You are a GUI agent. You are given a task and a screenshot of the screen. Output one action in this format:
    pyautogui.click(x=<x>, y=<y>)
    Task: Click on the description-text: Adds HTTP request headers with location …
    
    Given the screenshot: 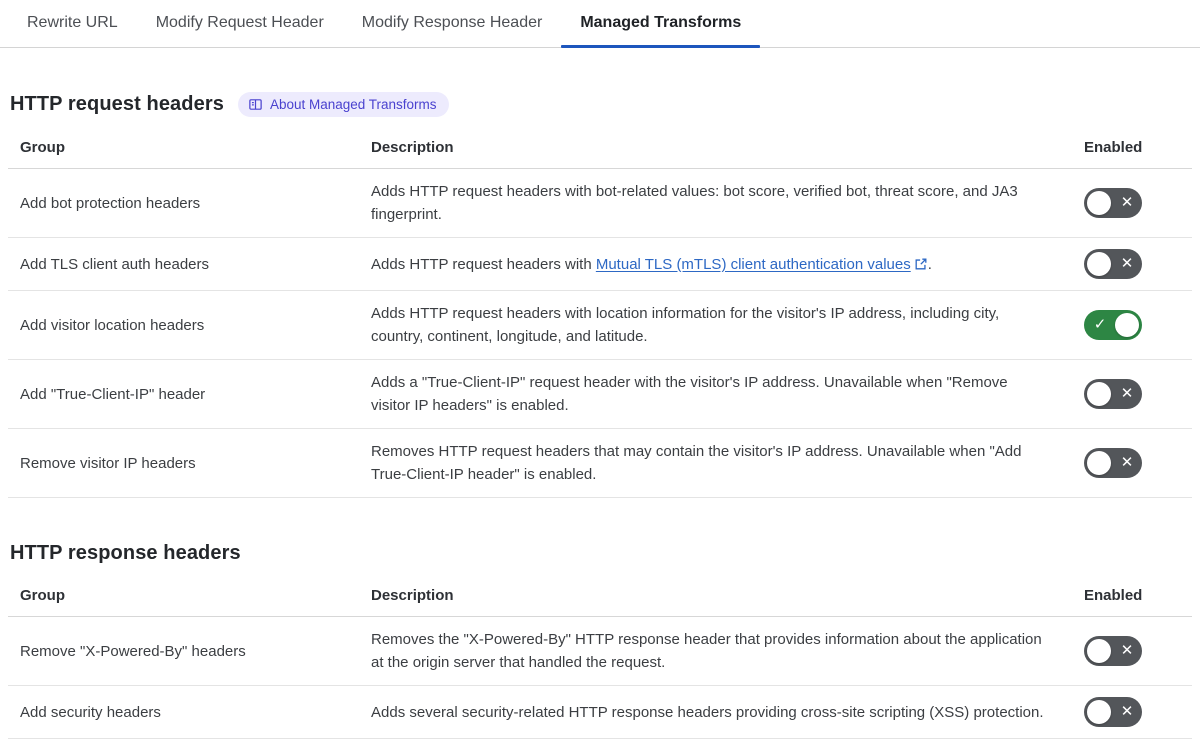 What is the action you would take?
    pyautogui.click(x=685, y=325)
    